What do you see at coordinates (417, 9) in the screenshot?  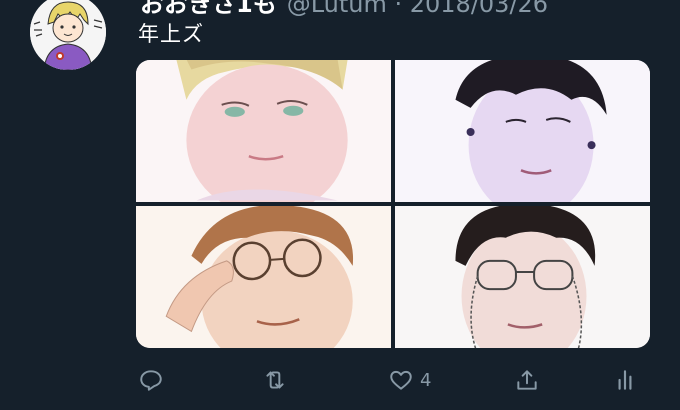 I see `handle-date: @Lutum · 2018/03/26` at bounding box center [417, 9].